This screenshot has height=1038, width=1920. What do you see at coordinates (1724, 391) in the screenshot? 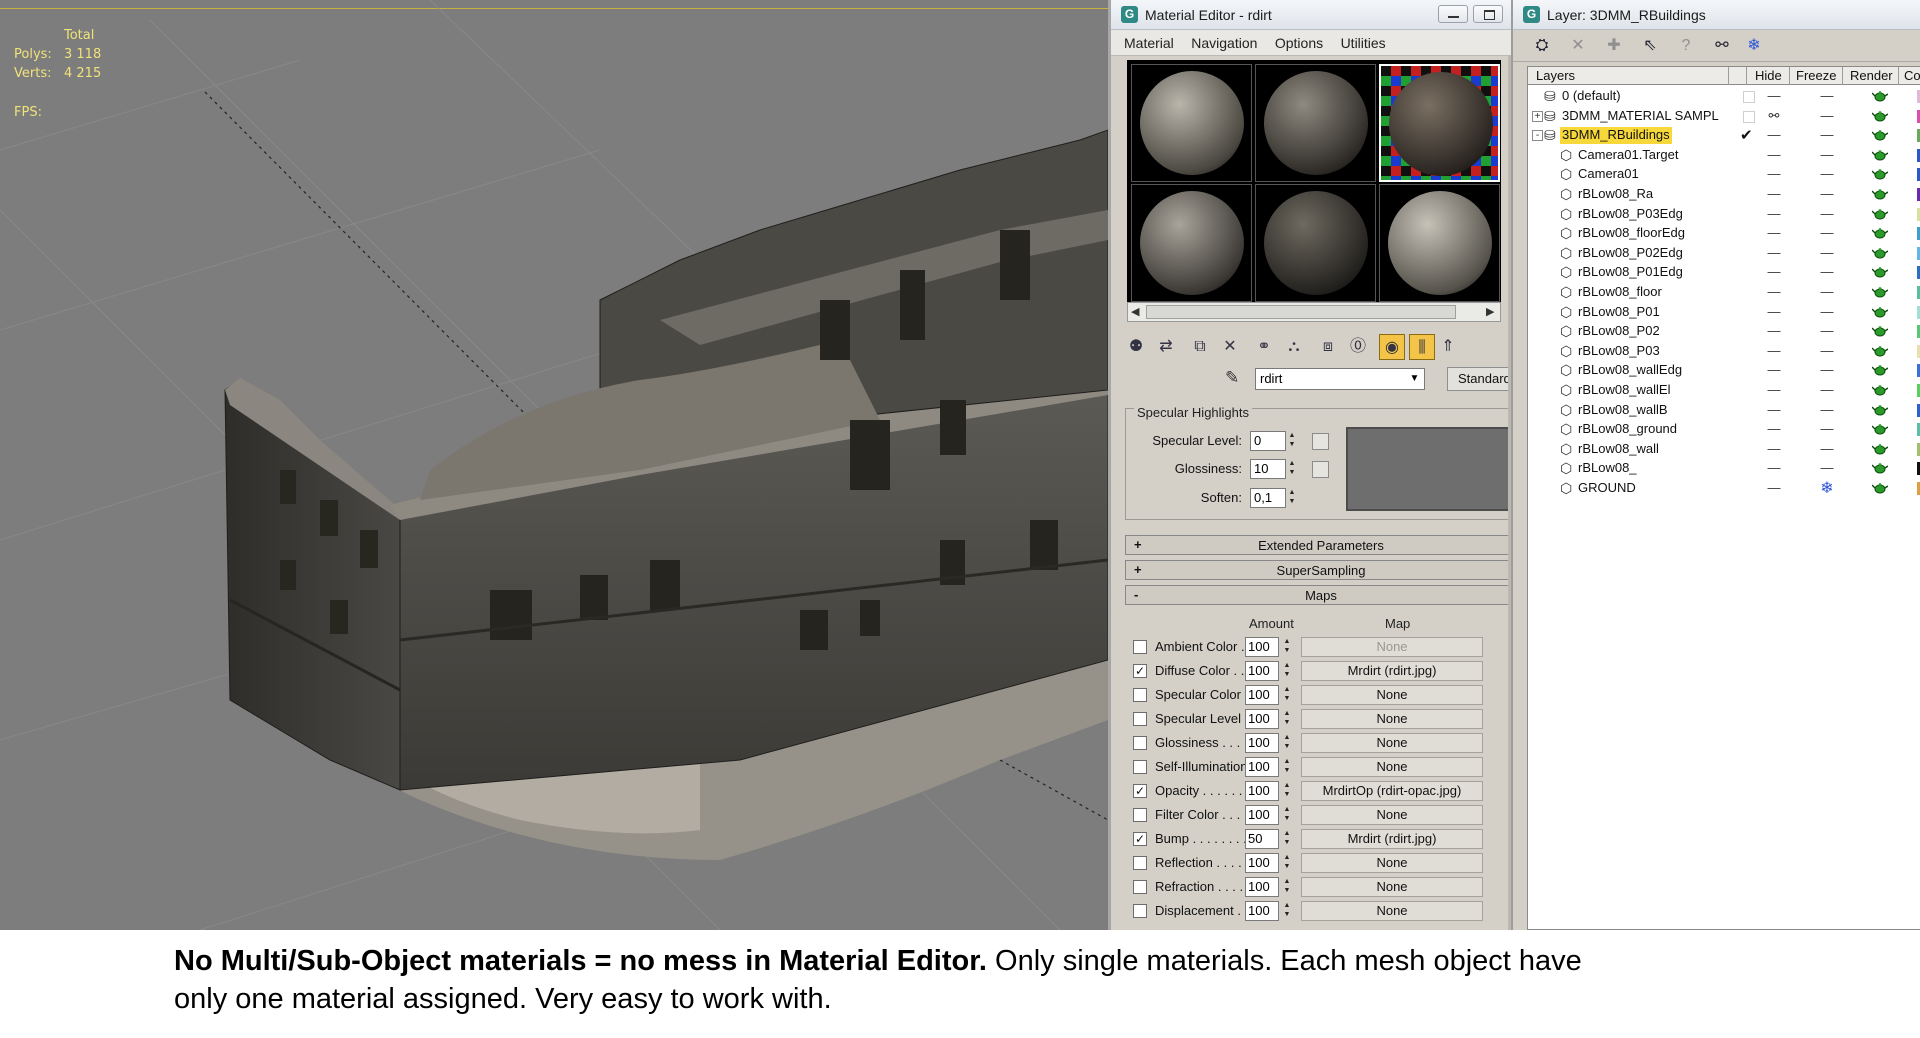
I see `object-row: ⬡ rBLow08_wallEl — —` at bounding box center [1724, 391].